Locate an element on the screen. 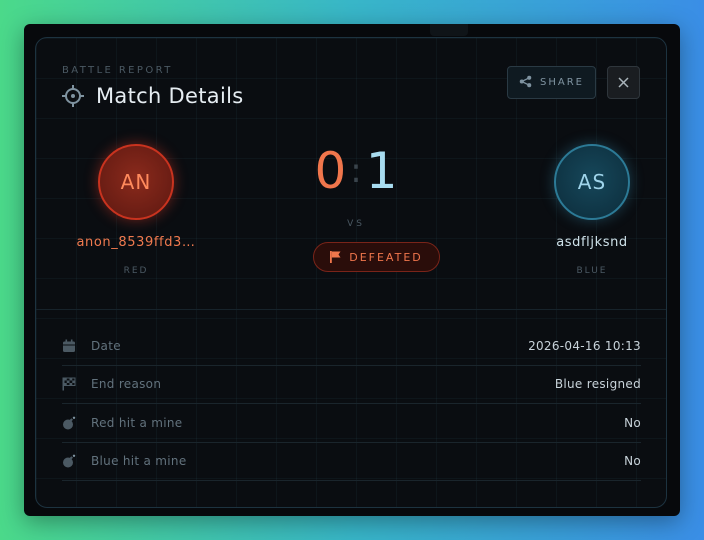 Image resolution: width=704 pixels, height=540 pixels. detail-row-end-reason: End reason Blue resigned is located at coordinates (351, 385).